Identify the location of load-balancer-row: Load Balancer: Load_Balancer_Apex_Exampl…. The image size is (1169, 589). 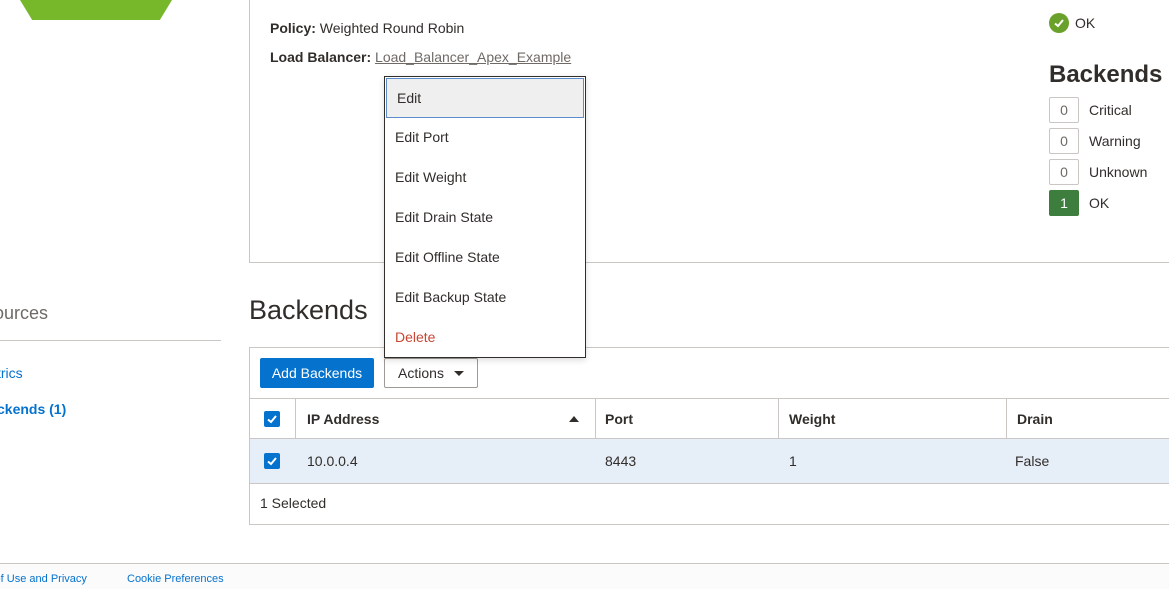
(420, 57).